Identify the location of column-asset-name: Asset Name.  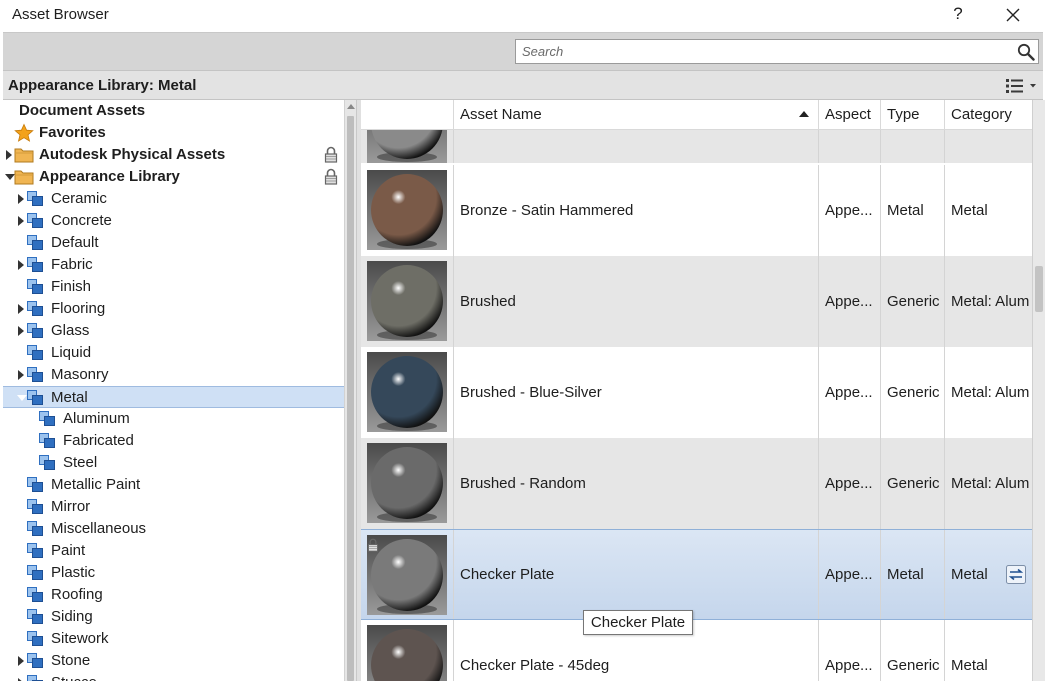
(635, 115).